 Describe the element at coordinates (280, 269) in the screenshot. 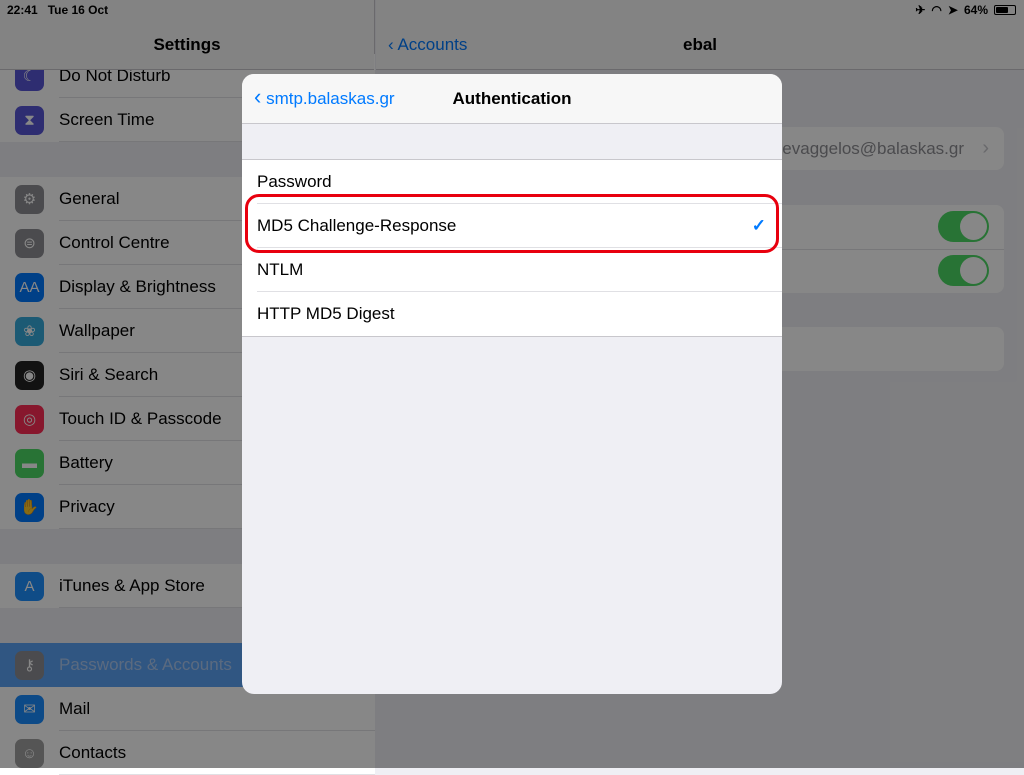

I see `auth-option-label: NTLM` at that location.